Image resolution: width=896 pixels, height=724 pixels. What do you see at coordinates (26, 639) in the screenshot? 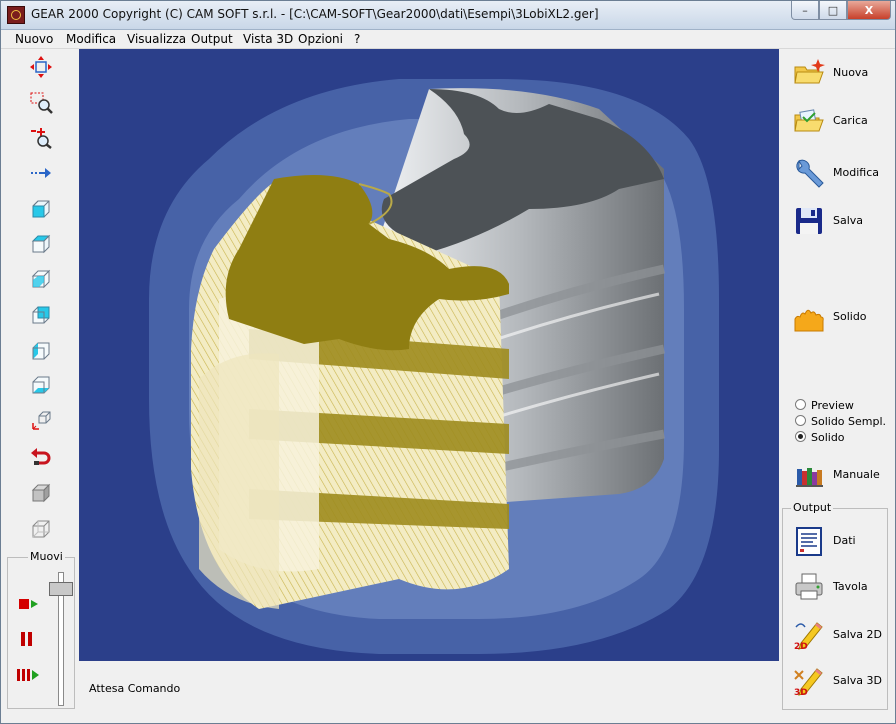
I see `pause-icon` at bounding box center [26, 639].